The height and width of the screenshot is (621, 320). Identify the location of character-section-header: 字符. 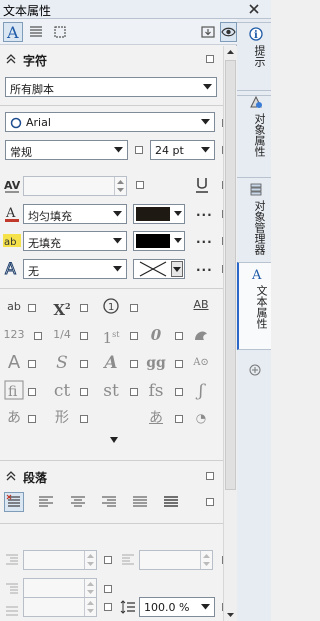
(111, 59).